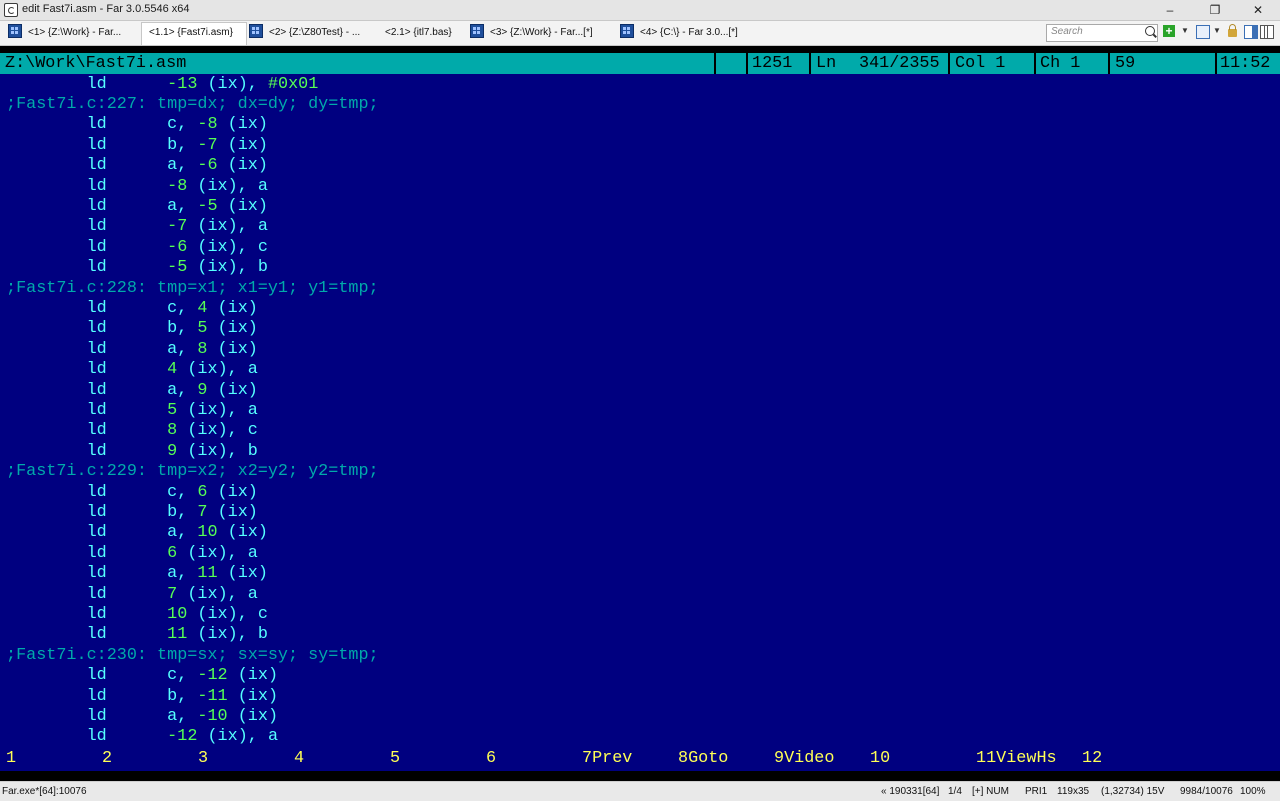 The height and width of the screenshot is (801, 1280). Describe the element at coordinates (1215, 10) in the screenshot. I see `restore-button: ❐` at that location.